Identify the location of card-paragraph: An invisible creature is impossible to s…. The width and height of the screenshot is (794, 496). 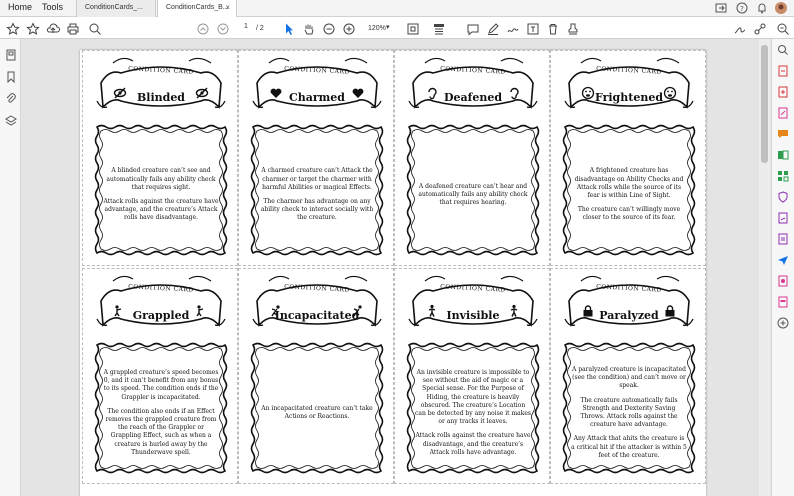
(473, 397).